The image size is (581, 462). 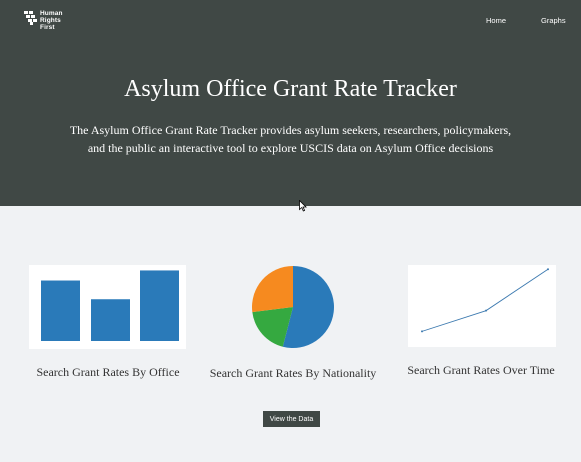 I want to click on thumbnail-pie-slice-orange, so click(x=272, y=289).